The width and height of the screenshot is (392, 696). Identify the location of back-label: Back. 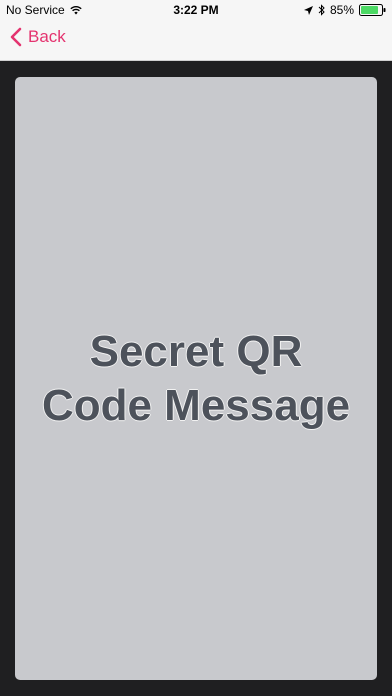
(47, 36).